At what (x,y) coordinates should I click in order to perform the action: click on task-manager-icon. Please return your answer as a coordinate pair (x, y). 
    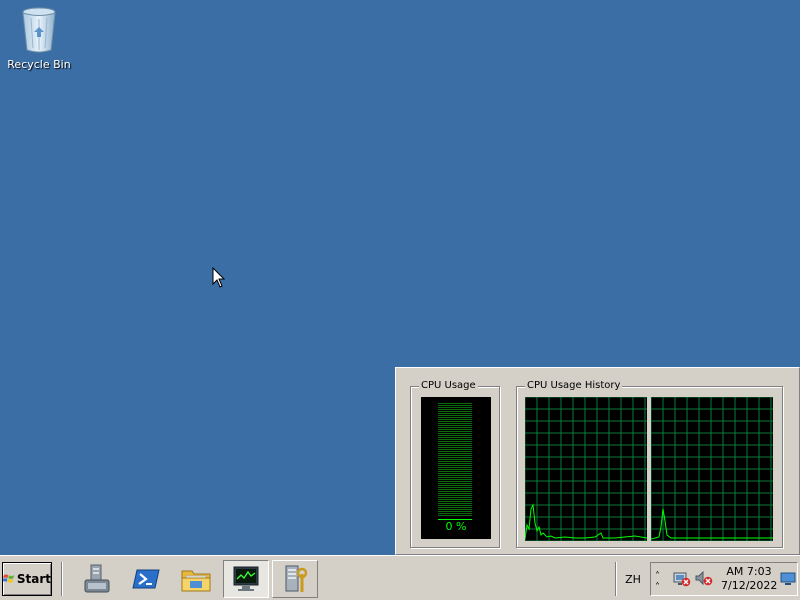
    Looking at the image, I should click on (246, 578).